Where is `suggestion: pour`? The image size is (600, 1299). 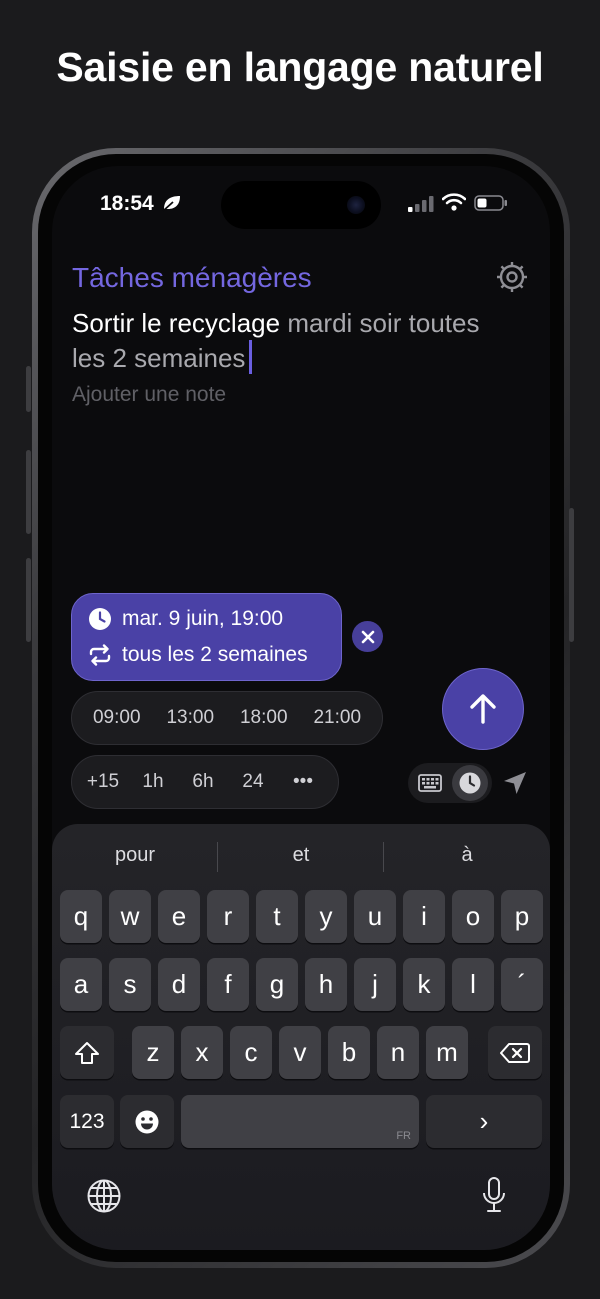
suggestion: pour is located at coordinates (135, 855).